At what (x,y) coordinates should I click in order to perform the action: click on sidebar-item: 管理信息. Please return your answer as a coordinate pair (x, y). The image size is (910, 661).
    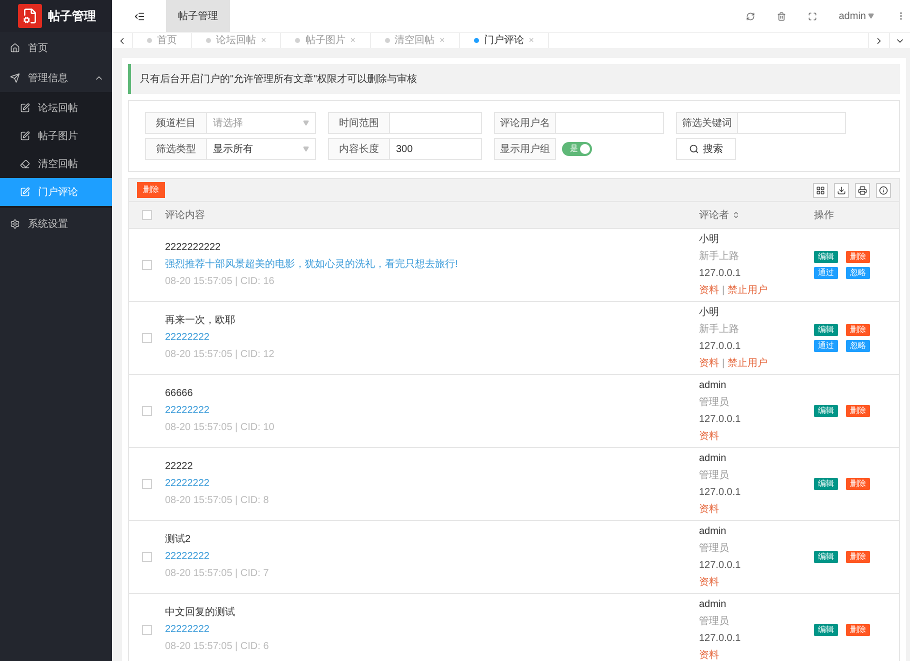
    Looking at the image, I should click on (56, 78).